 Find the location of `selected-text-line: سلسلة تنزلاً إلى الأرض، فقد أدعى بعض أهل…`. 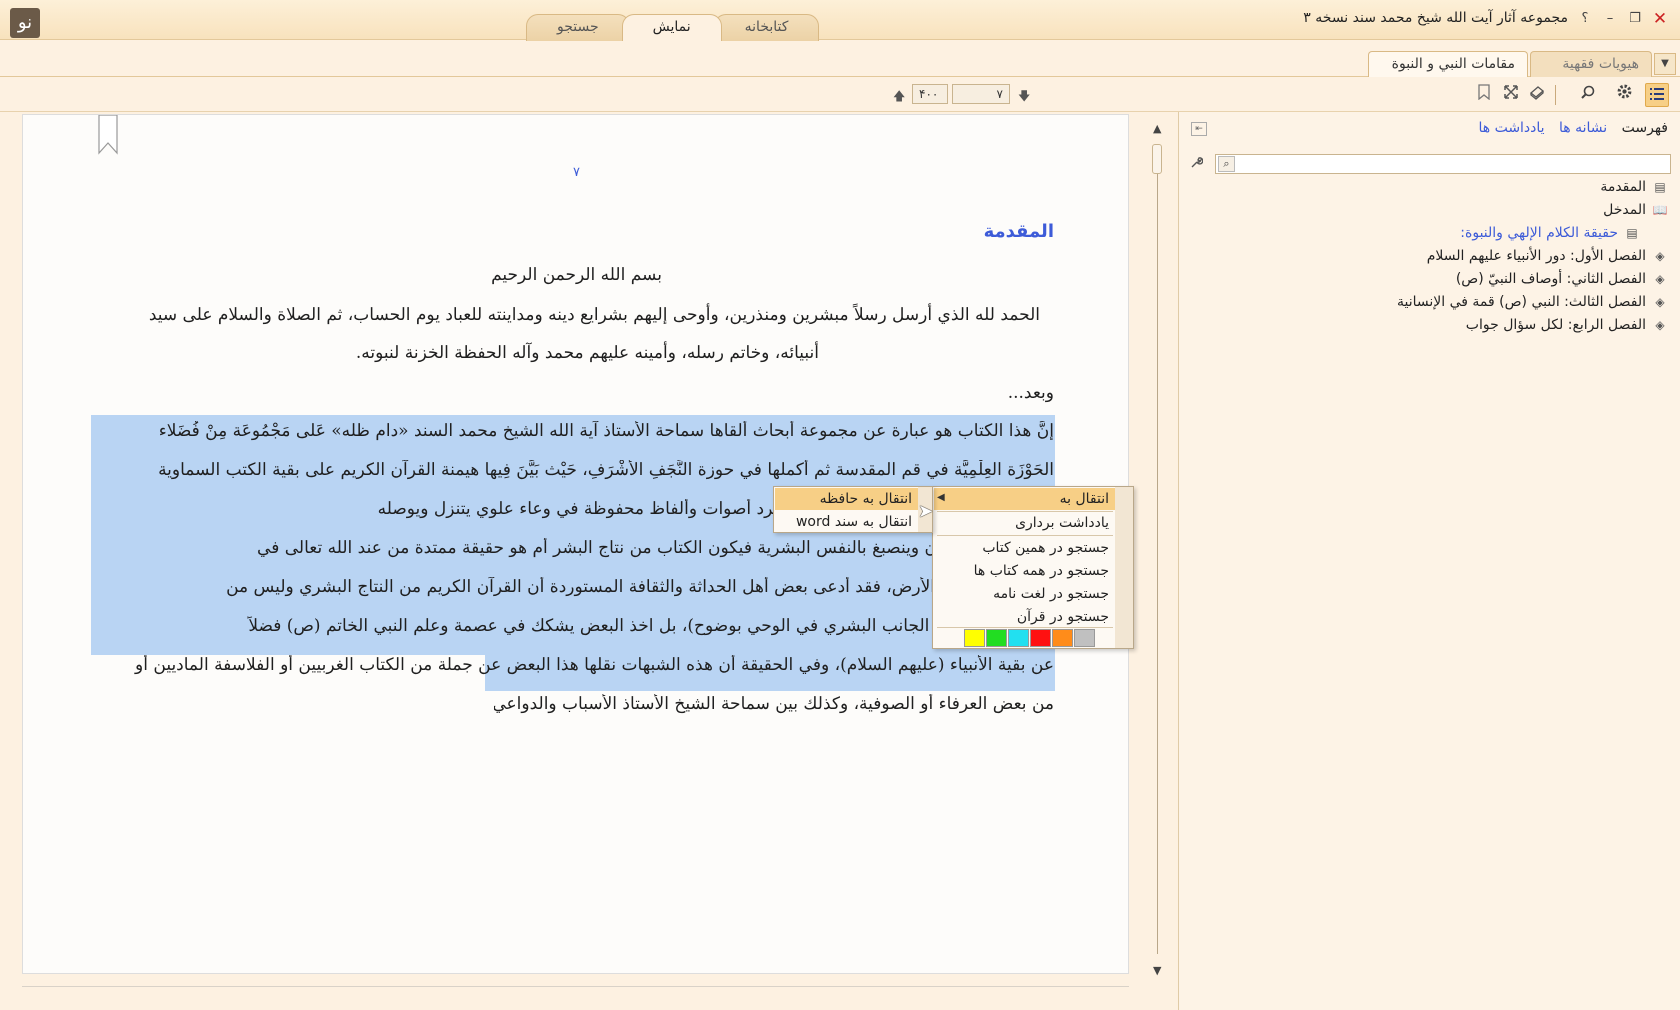

selected-text-line: سلسلة تنزلاً إلى الأرض، فقد أدعى بعض أهل… is located at coordinates (640, 587).